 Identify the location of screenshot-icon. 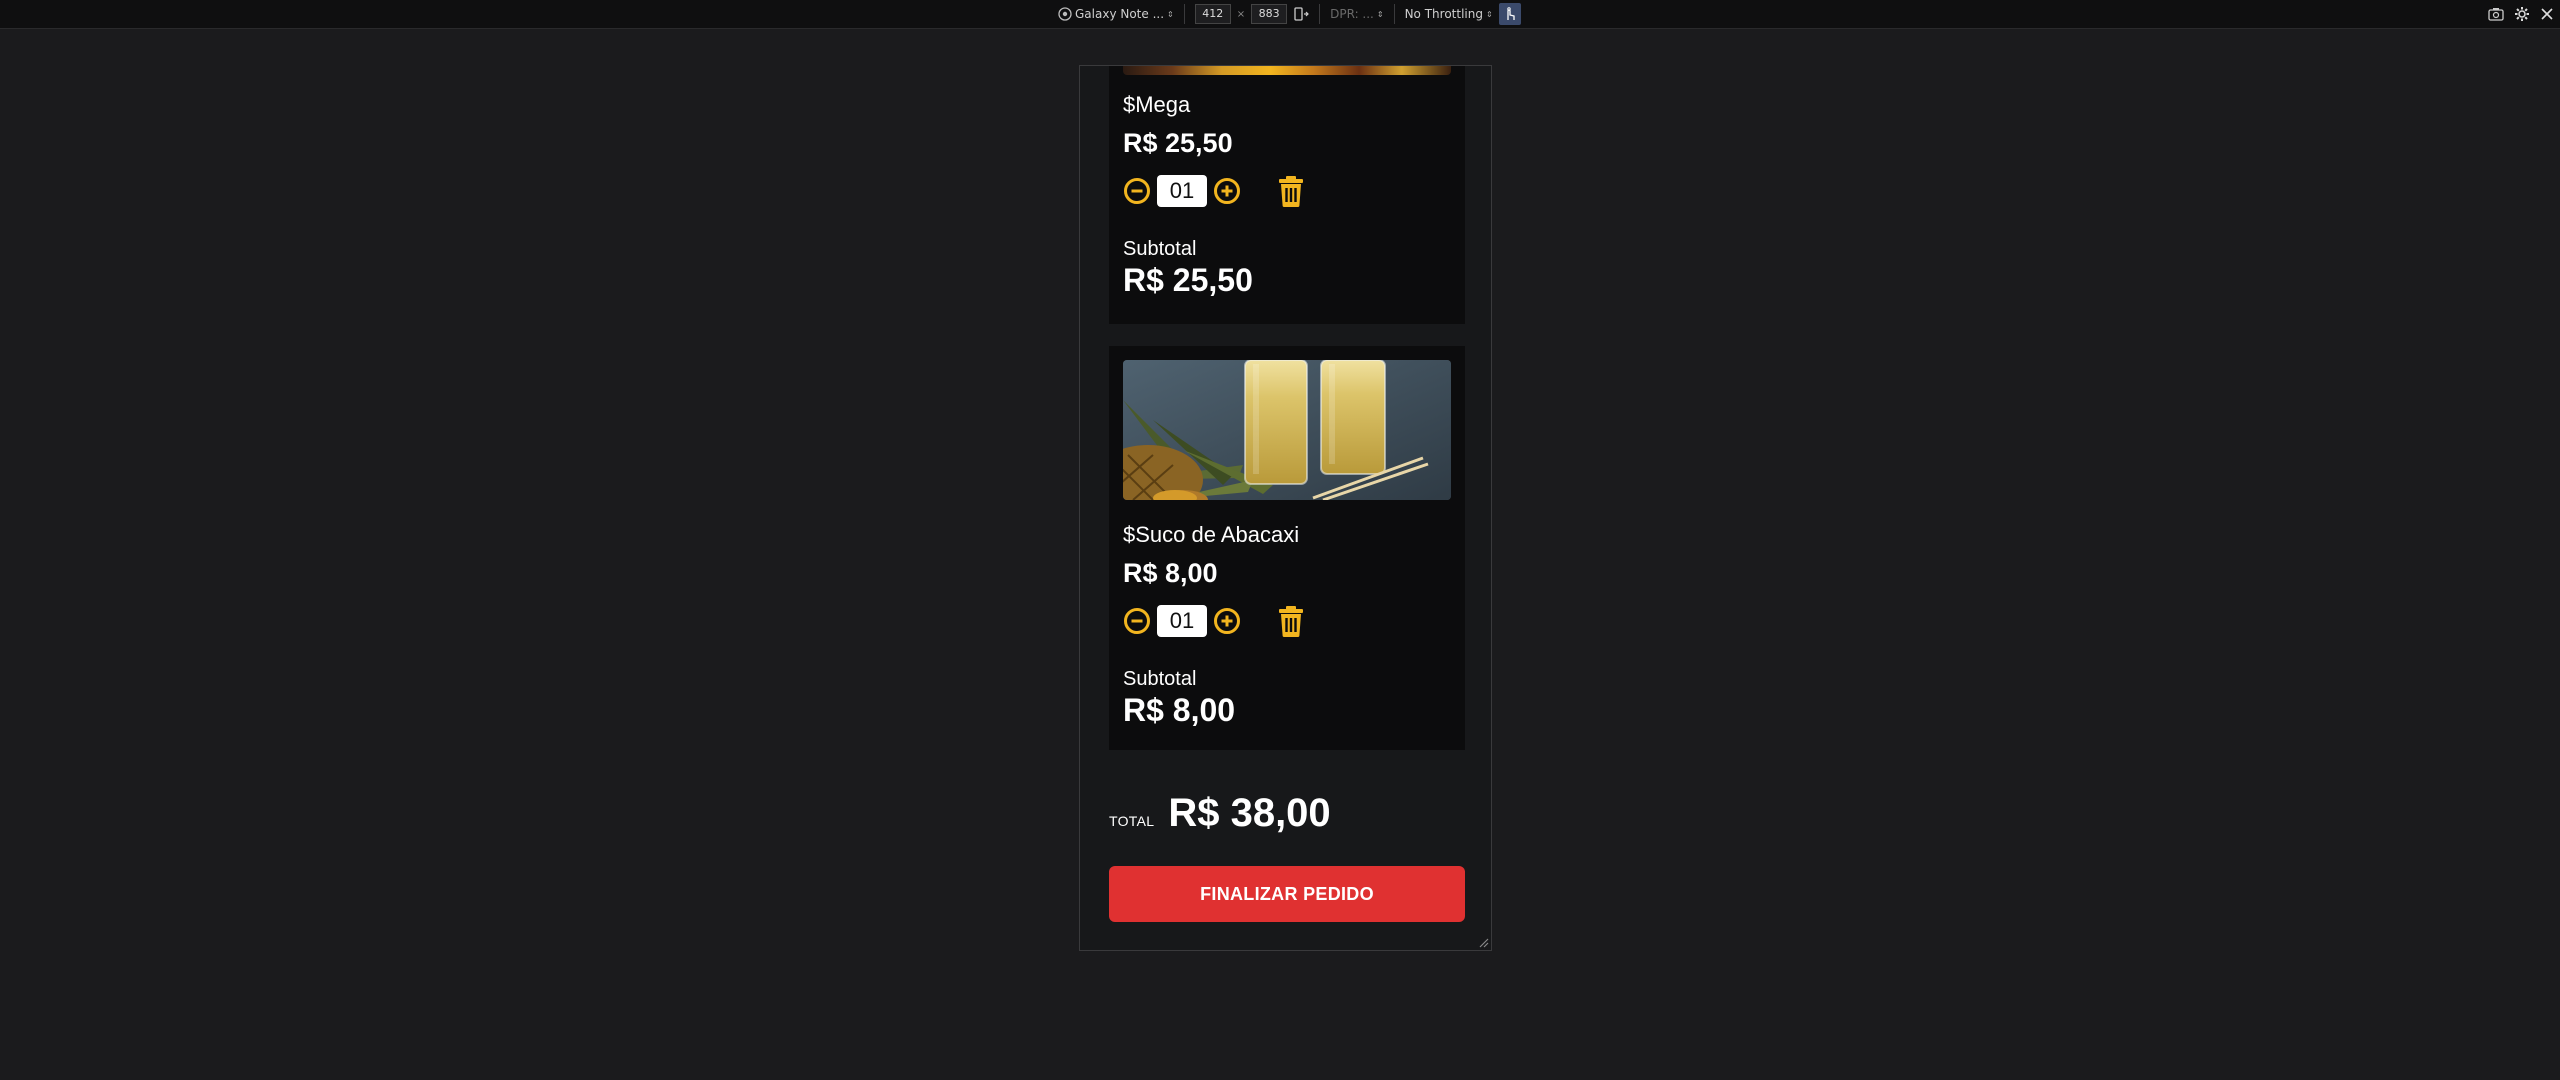
(2496, 14).